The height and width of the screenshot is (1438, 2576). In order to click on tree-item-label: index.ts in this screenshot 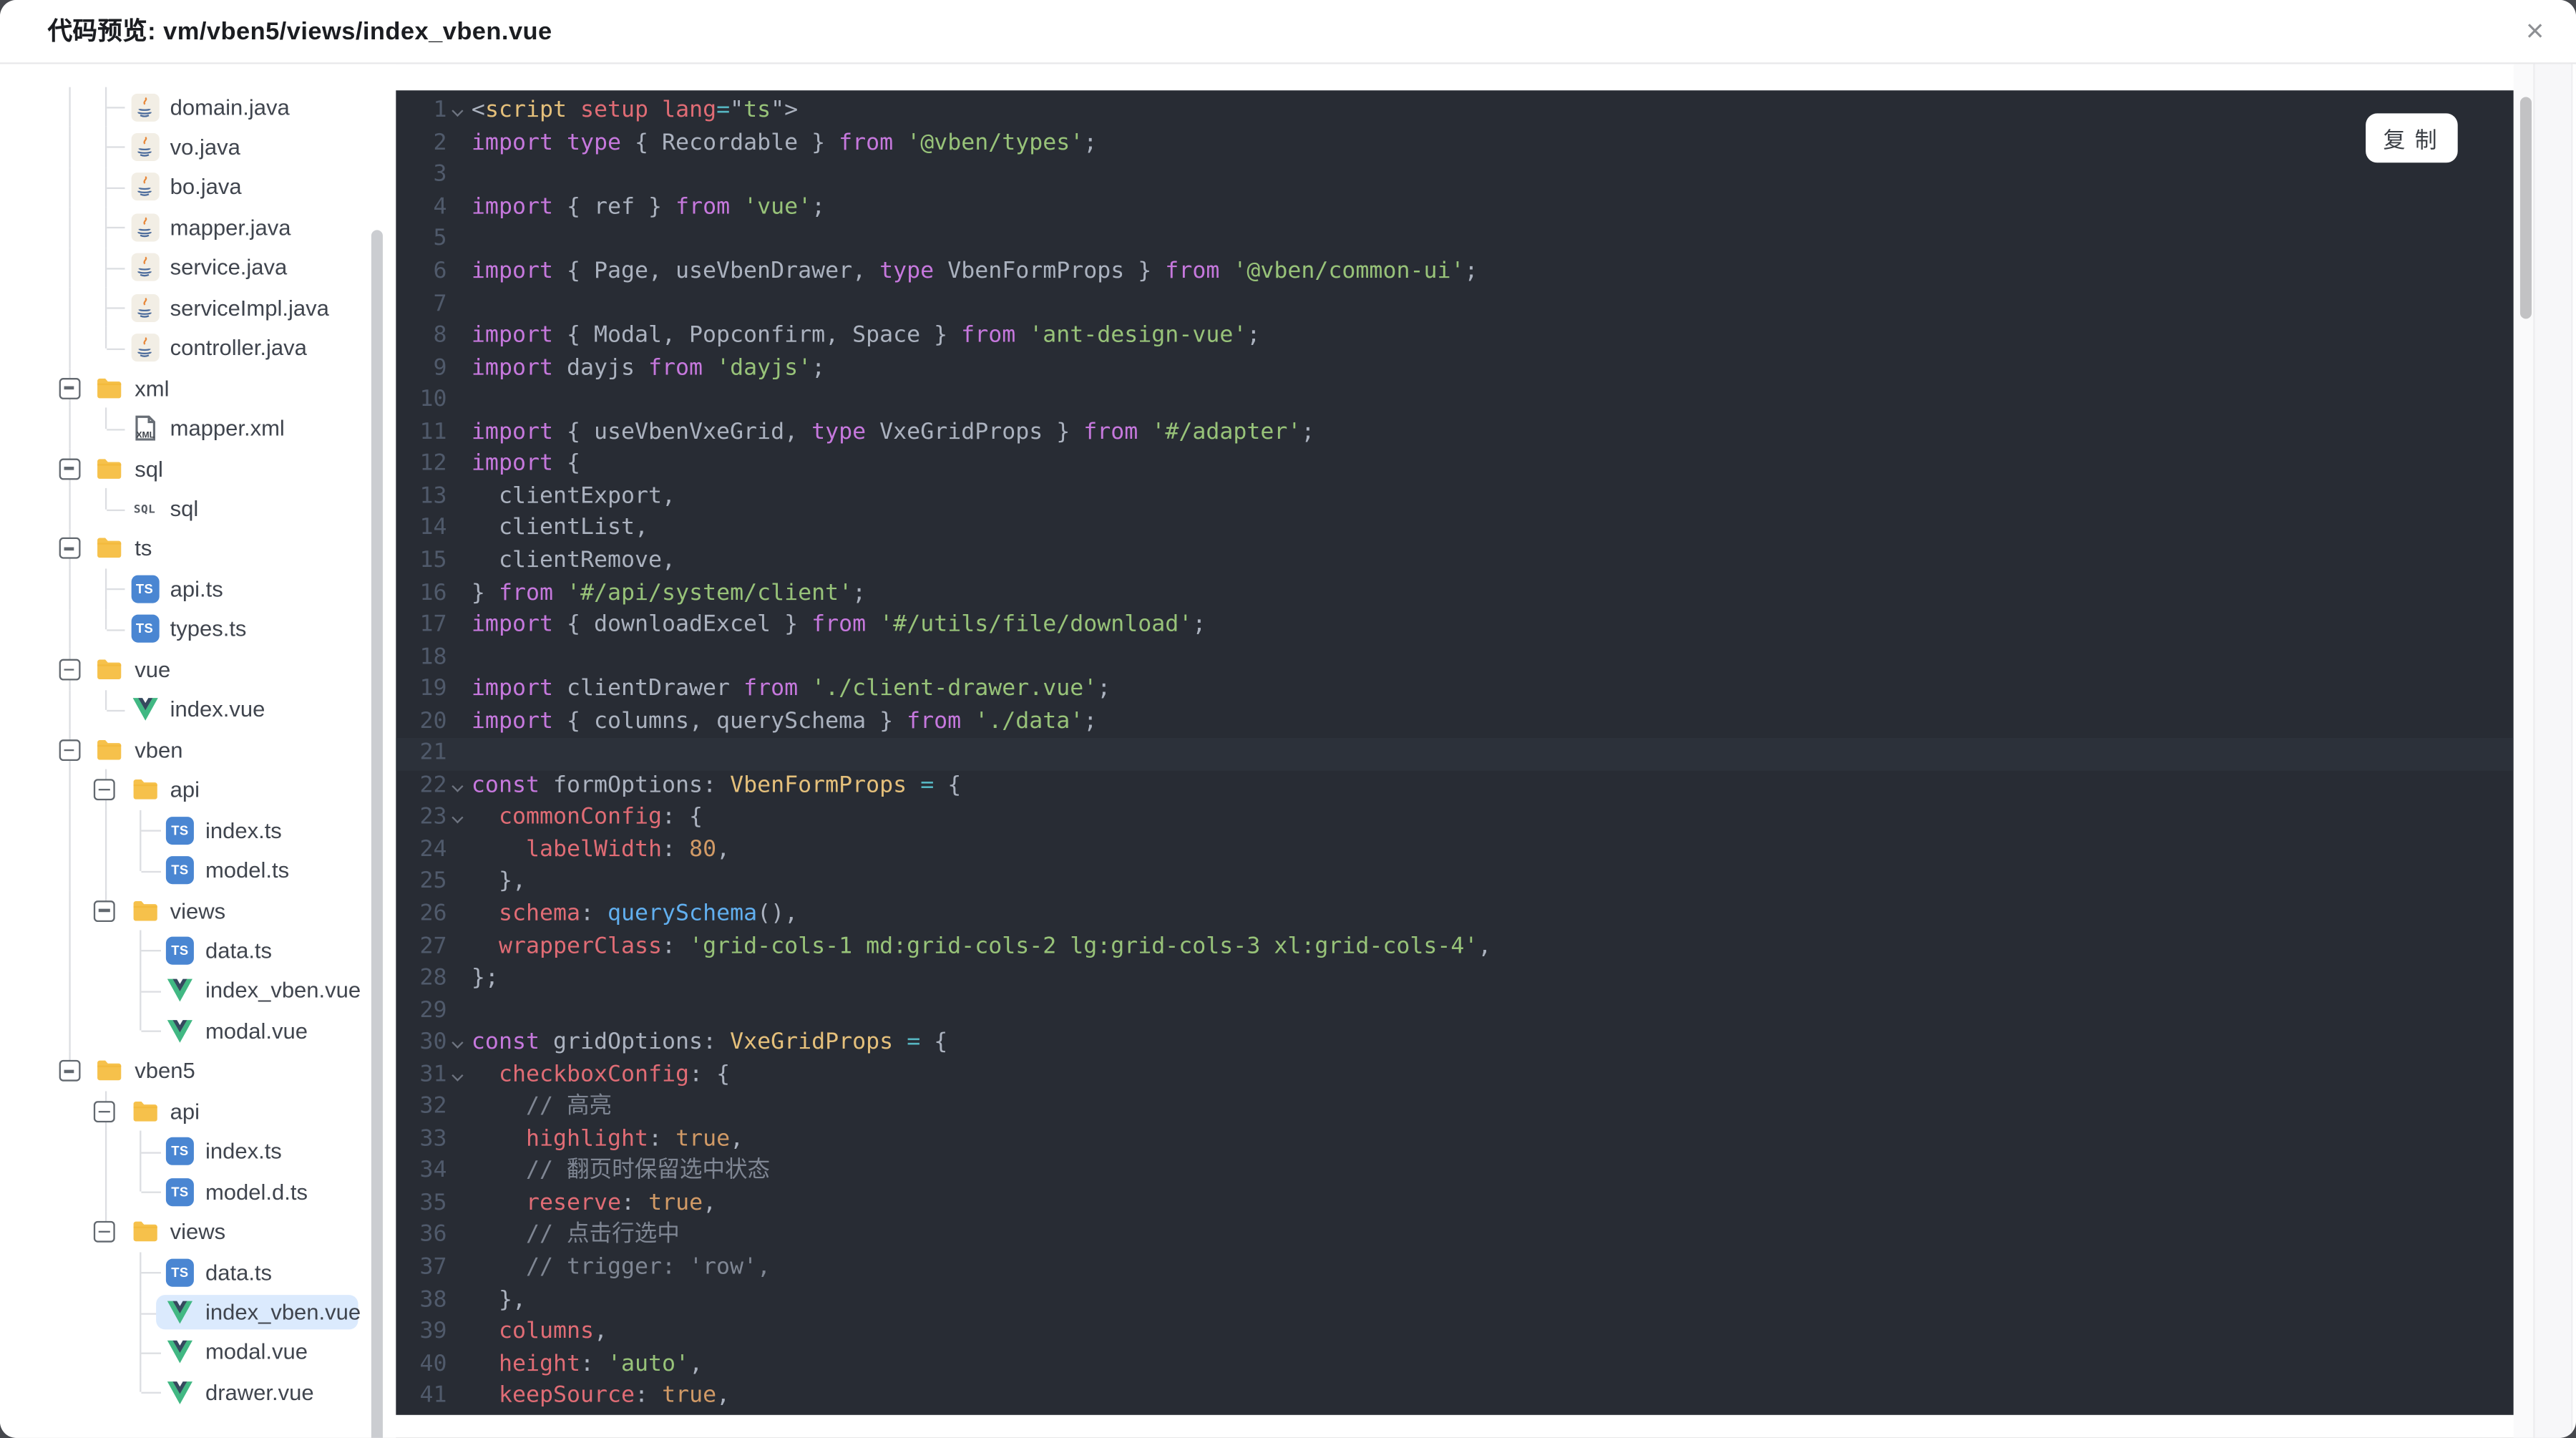, I will do `click(243, 1151)`.